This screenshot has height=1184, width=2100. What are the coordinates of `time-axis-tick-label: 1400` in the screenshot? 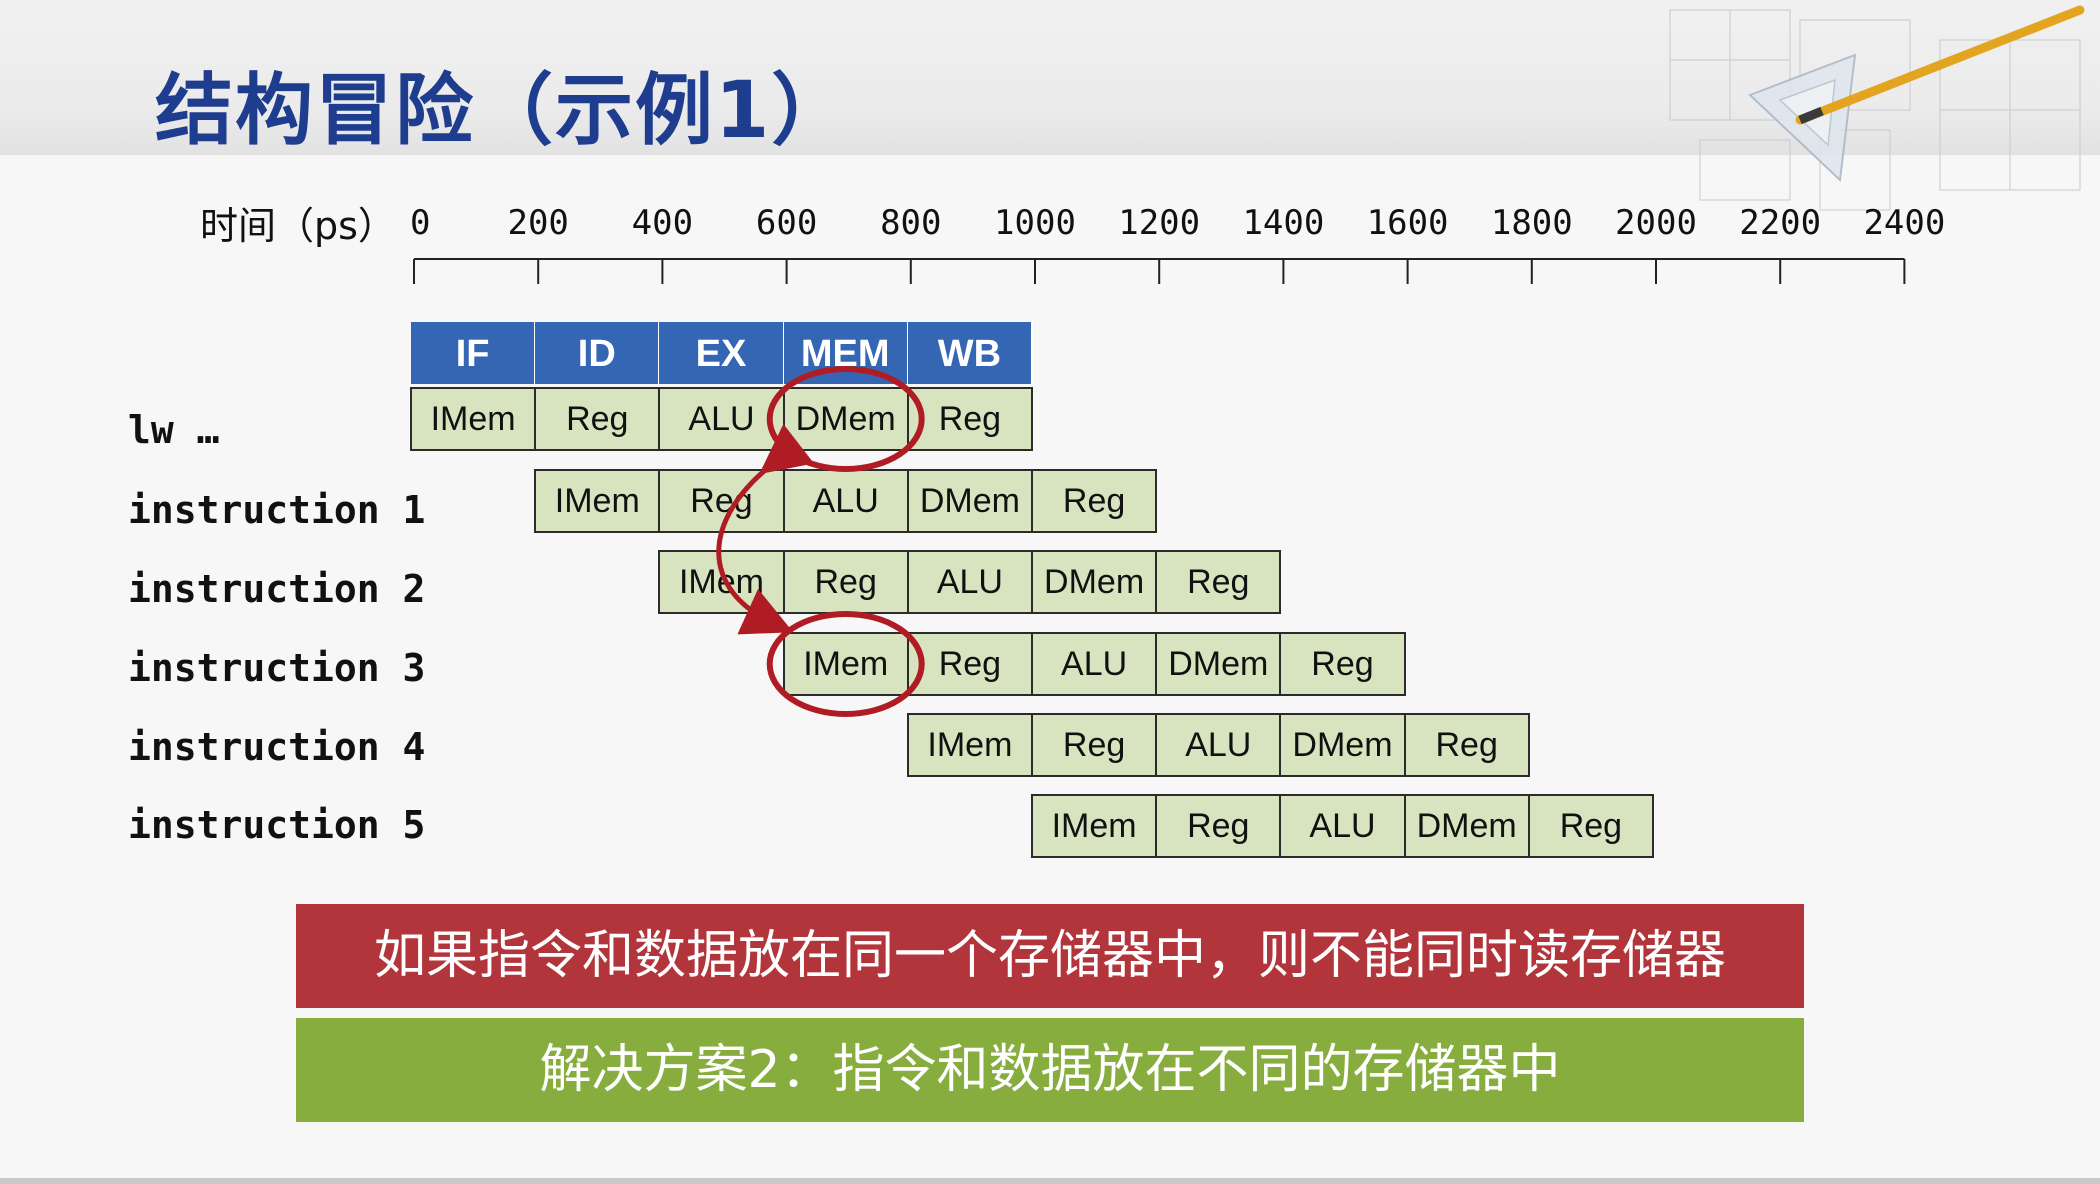 It's located at (1283, 223).